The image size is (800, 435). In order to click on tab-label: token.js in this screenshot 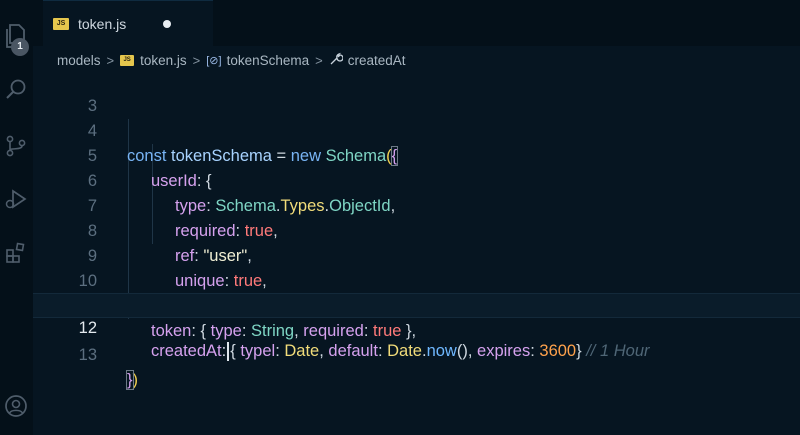, I will do `click(102, 24)`.